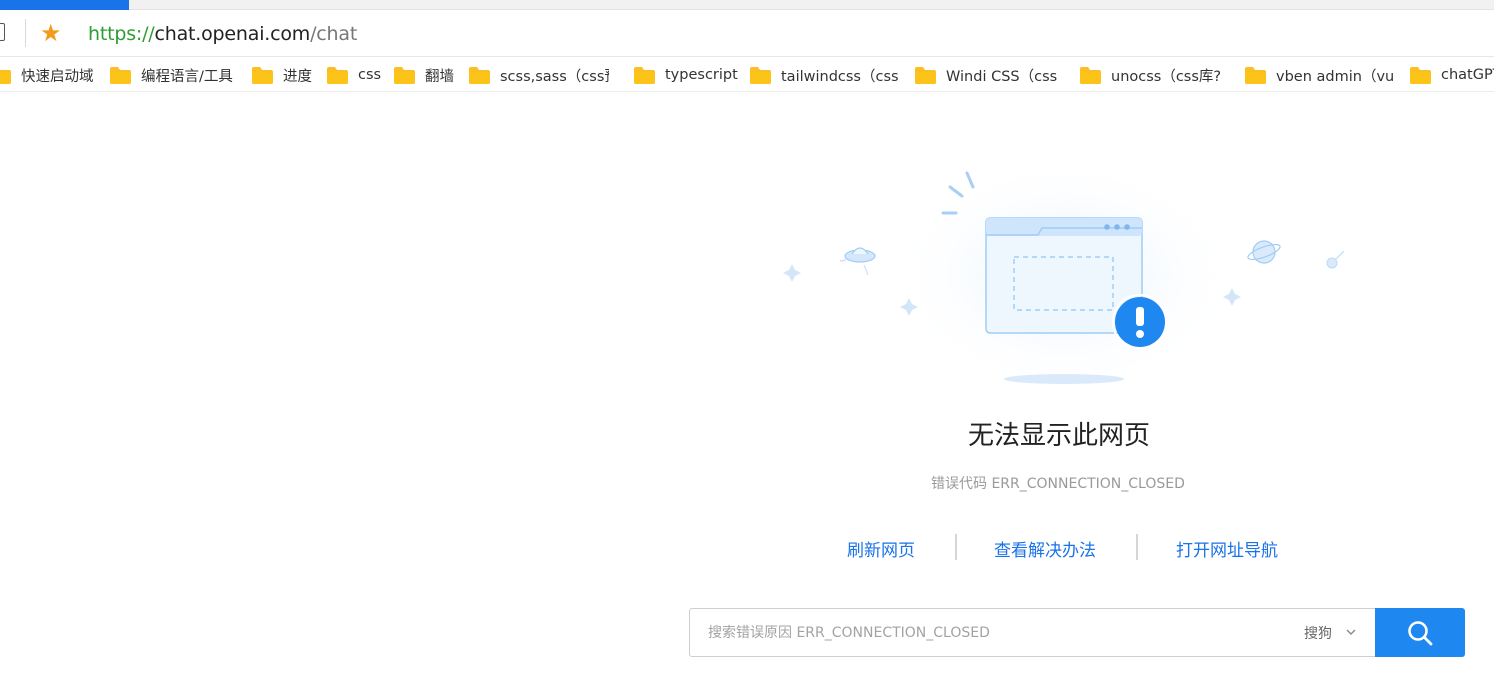  What do you see at coordinates (1335, 76) in the screenshot?
I see `bookmark-label: vben admin（vu` at bounding box center [1335, 76].